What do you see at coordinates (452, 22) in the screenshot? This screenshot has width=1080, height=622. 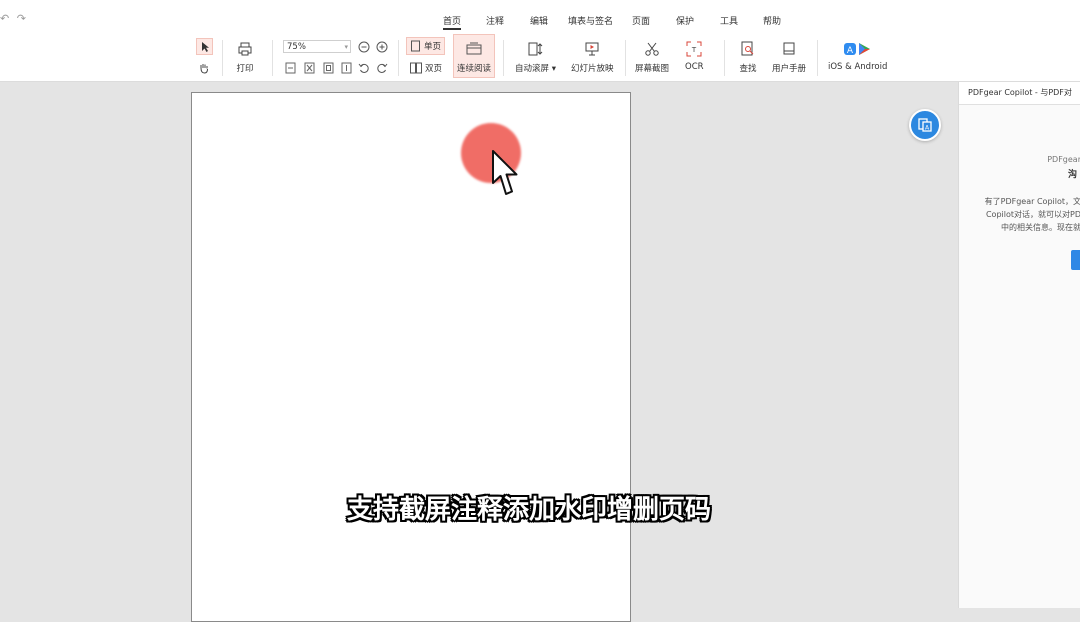 I see `tab-home: 首页` at bounding box center [452, 22].